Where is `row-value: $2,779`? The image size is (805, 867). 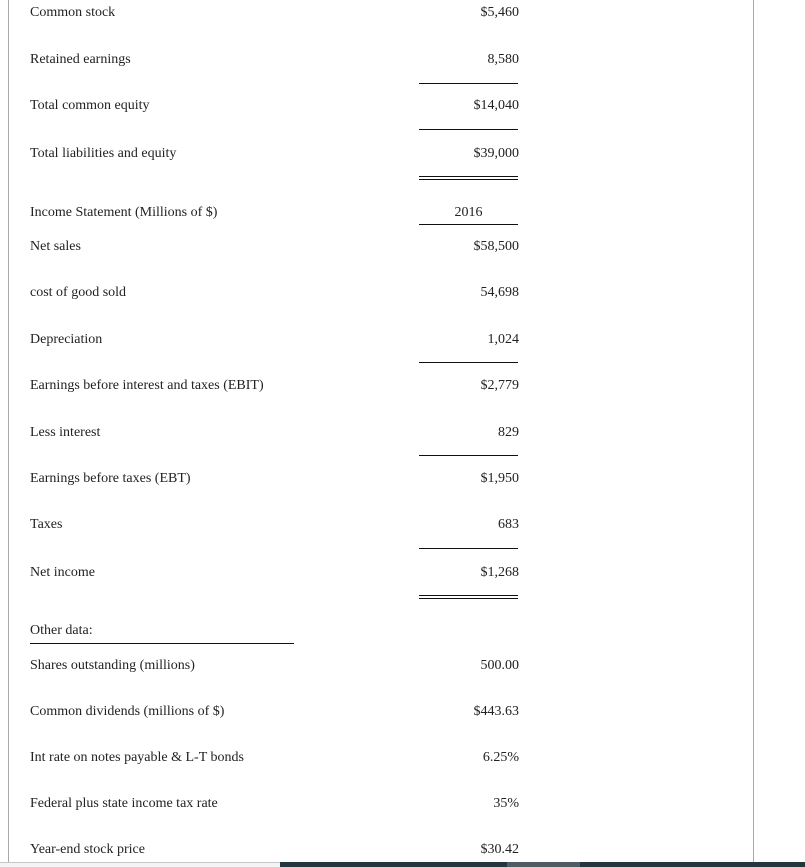
row-value: $2,779 is located at coordinates (500, 385).